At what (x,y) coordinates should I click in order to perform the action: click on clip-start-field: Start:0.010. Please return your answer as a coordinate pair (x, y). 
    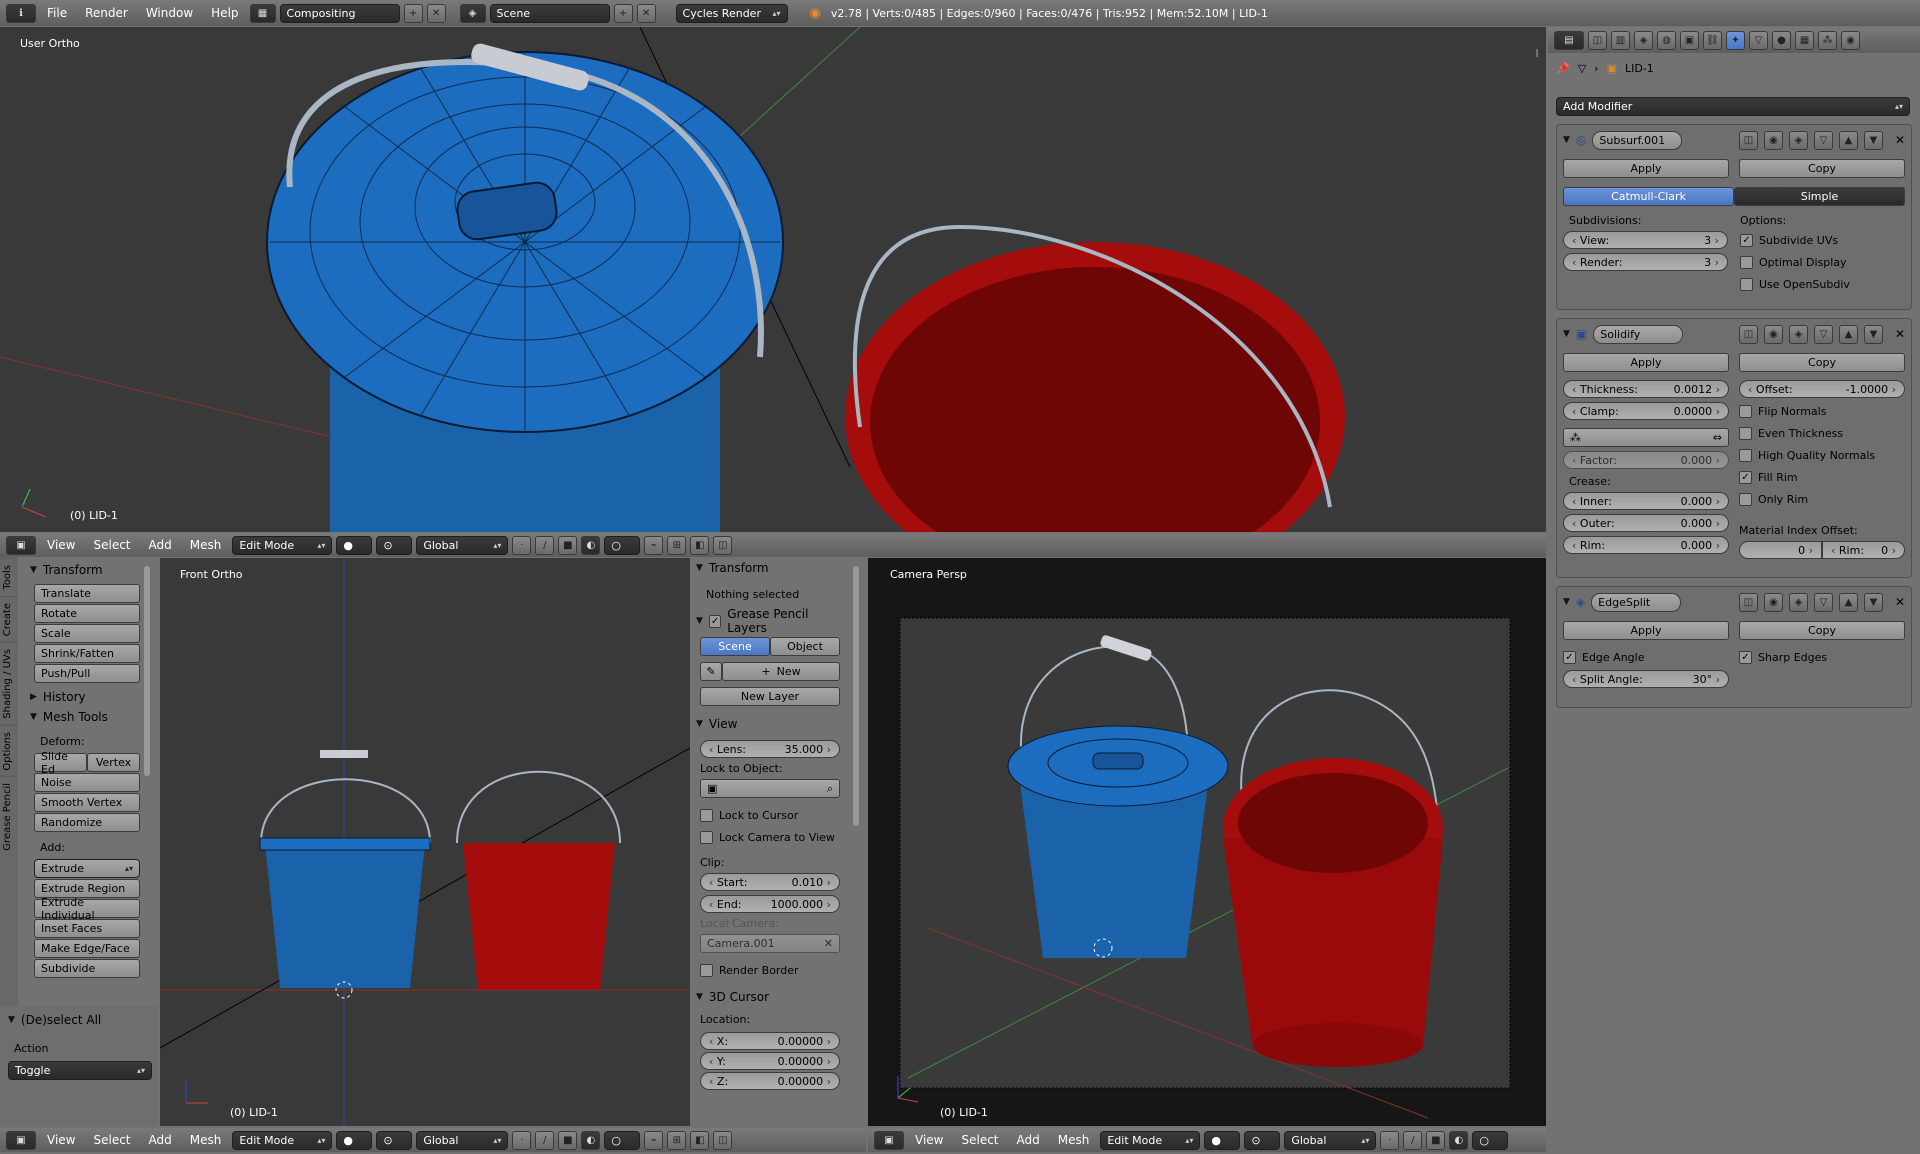
    Looking at the image, I should click on (770, 882).